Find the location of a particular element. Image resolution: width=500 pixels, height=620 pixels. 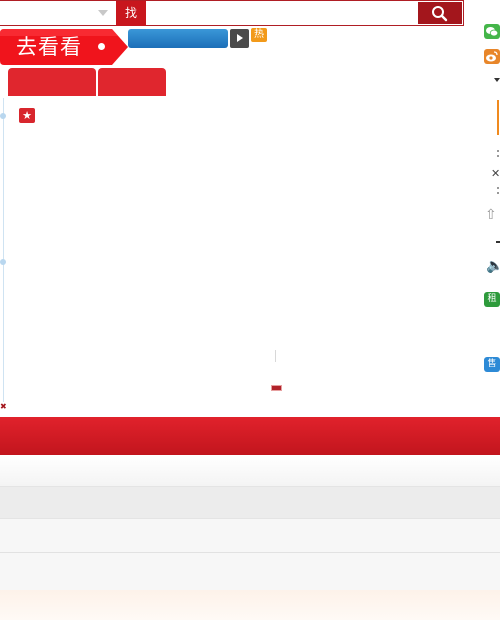

brand-dot is located at coordinates (101, 46).